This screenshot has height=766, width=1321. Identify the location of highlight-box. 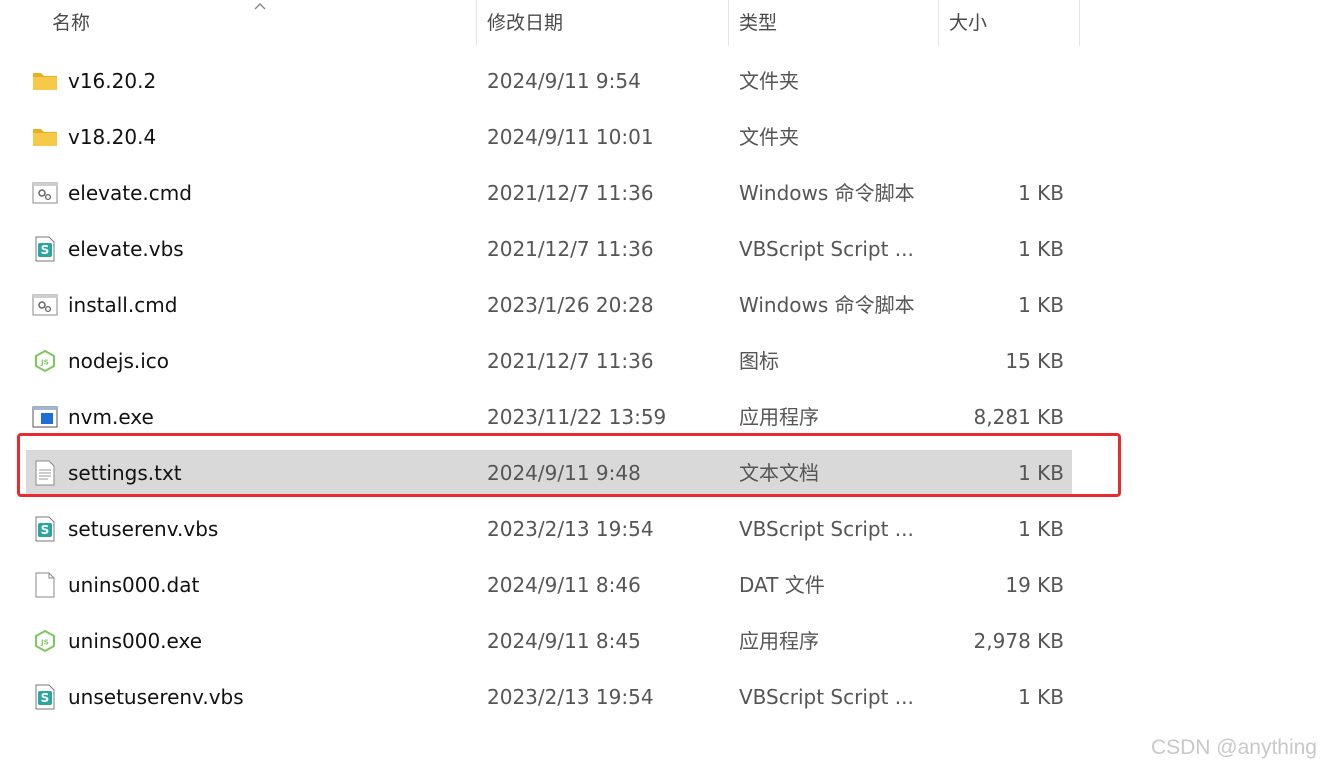
(569, 465).